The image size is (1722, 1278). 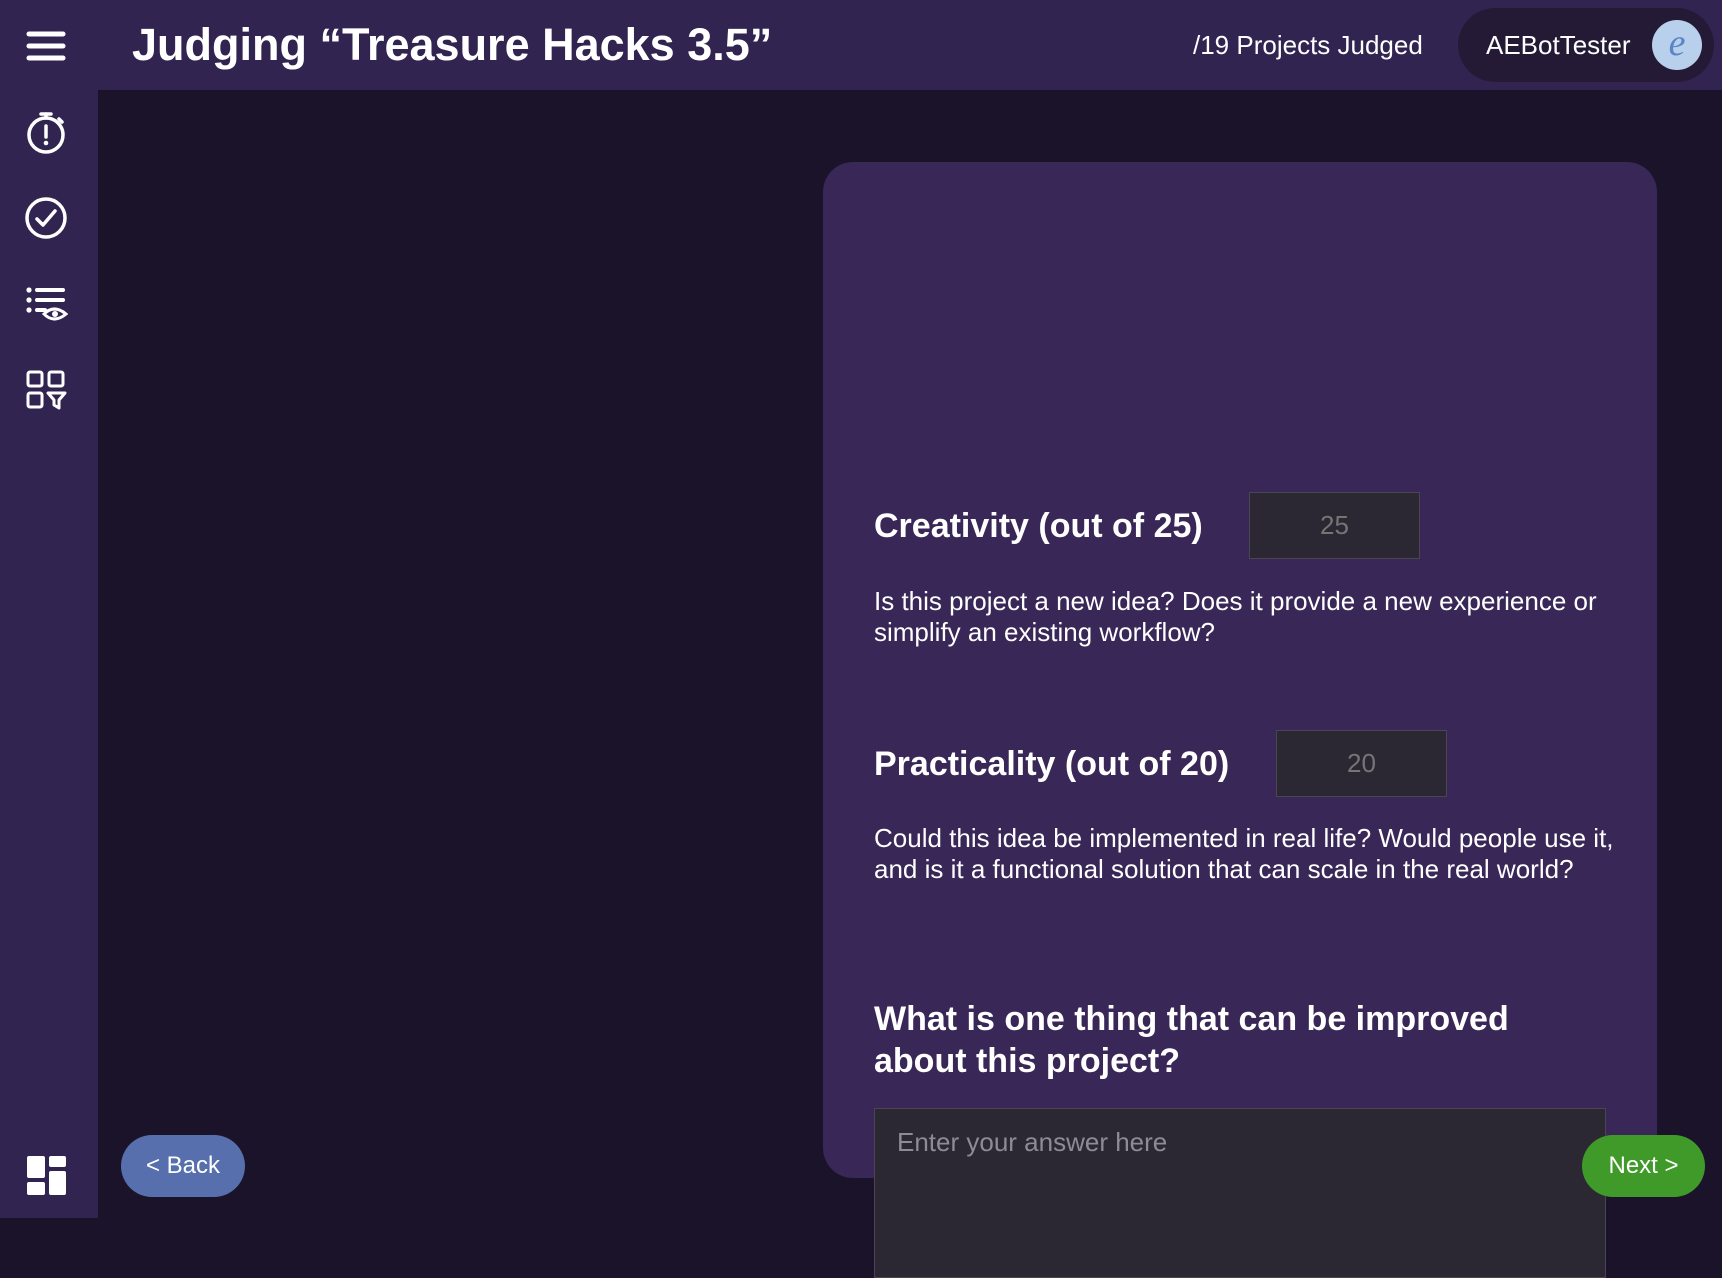 What do you see at coordinates (46, 304) in the screenshot?
I see `list-eye-icon` at bounding box center [46, 304].